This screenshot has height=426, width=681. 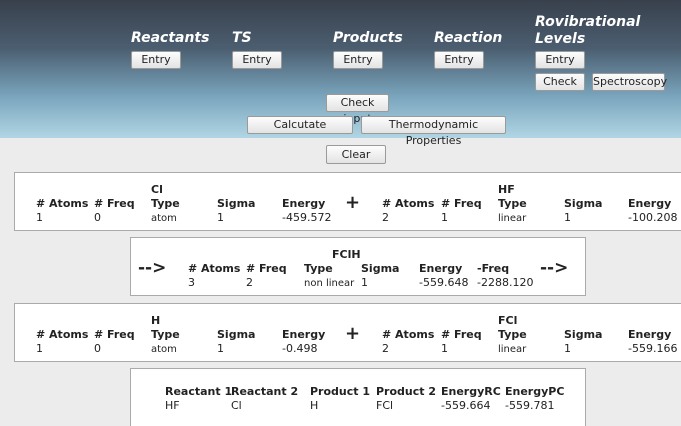 What do you see at coordinates (506, 189) in the screenshot?
I see `reactant-2-name: HF` at bounding box center [506, 189].